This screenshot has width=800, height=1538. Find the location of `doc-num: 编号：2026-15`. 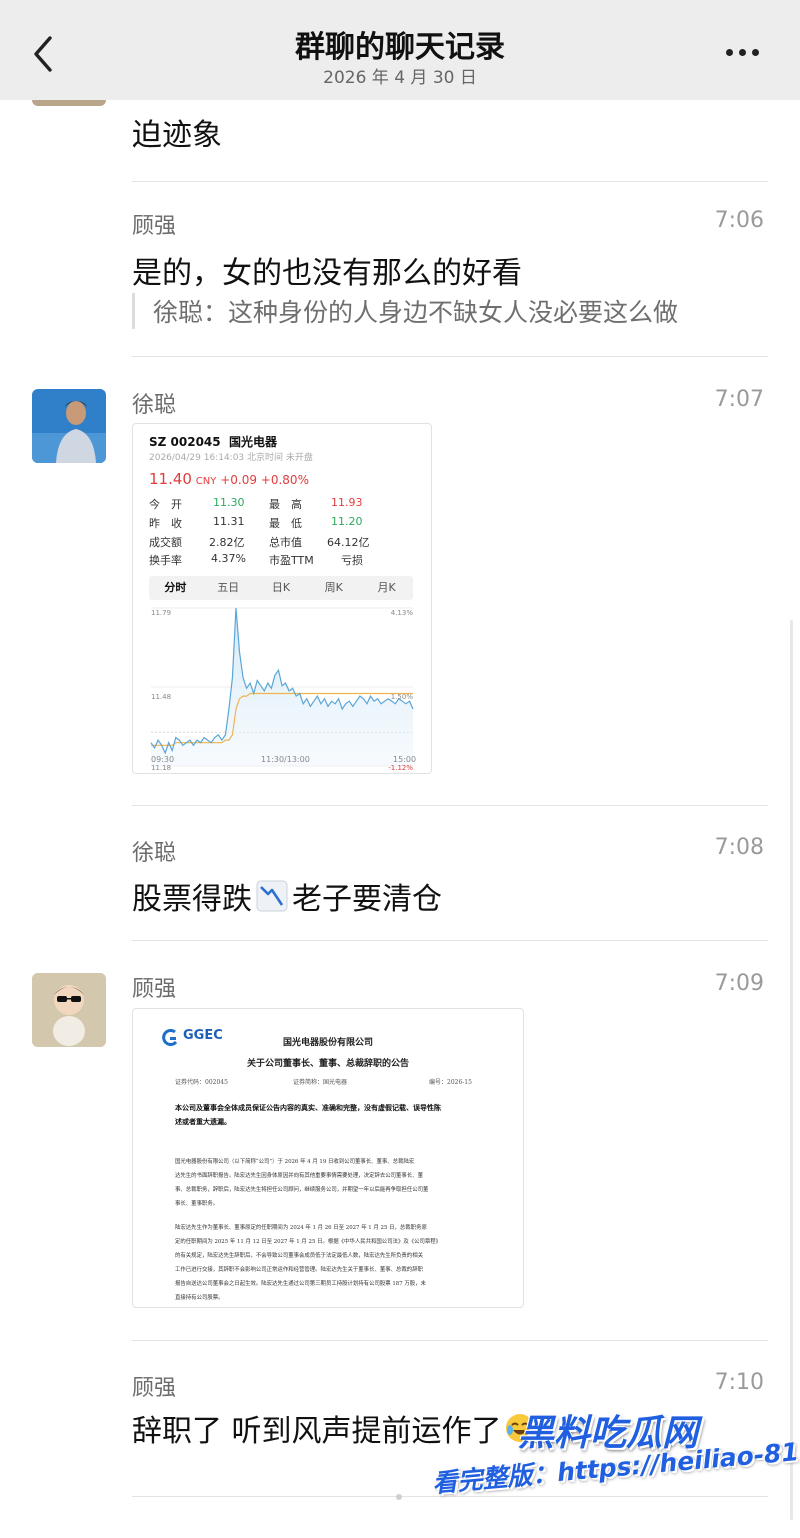

doc-num: 编号：2026-15 is located at coordinates (450, 1082).